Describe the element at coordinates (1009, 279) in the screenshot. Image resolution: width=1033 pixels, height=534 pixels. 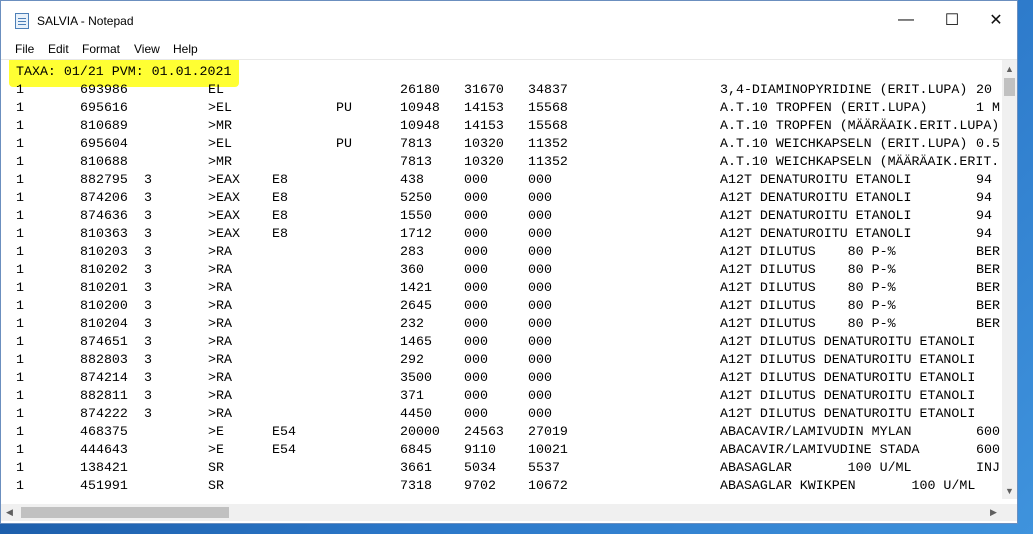
I see `vertical-scrollbar: ▲ ▼` at that location.